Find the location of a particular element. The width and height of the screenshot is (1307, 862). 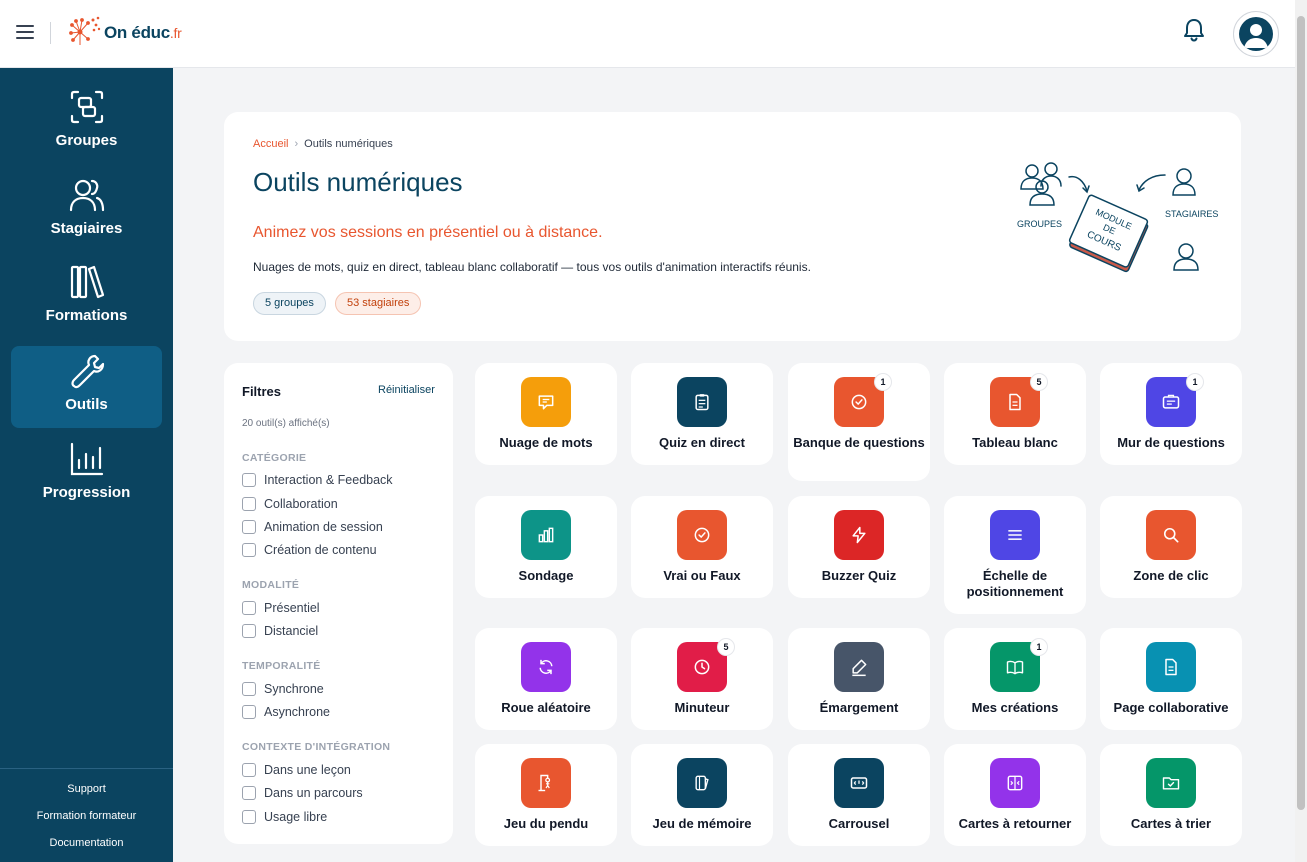

filter-option-asynchrone: Asynchrone is located at coordinates (286, 712).